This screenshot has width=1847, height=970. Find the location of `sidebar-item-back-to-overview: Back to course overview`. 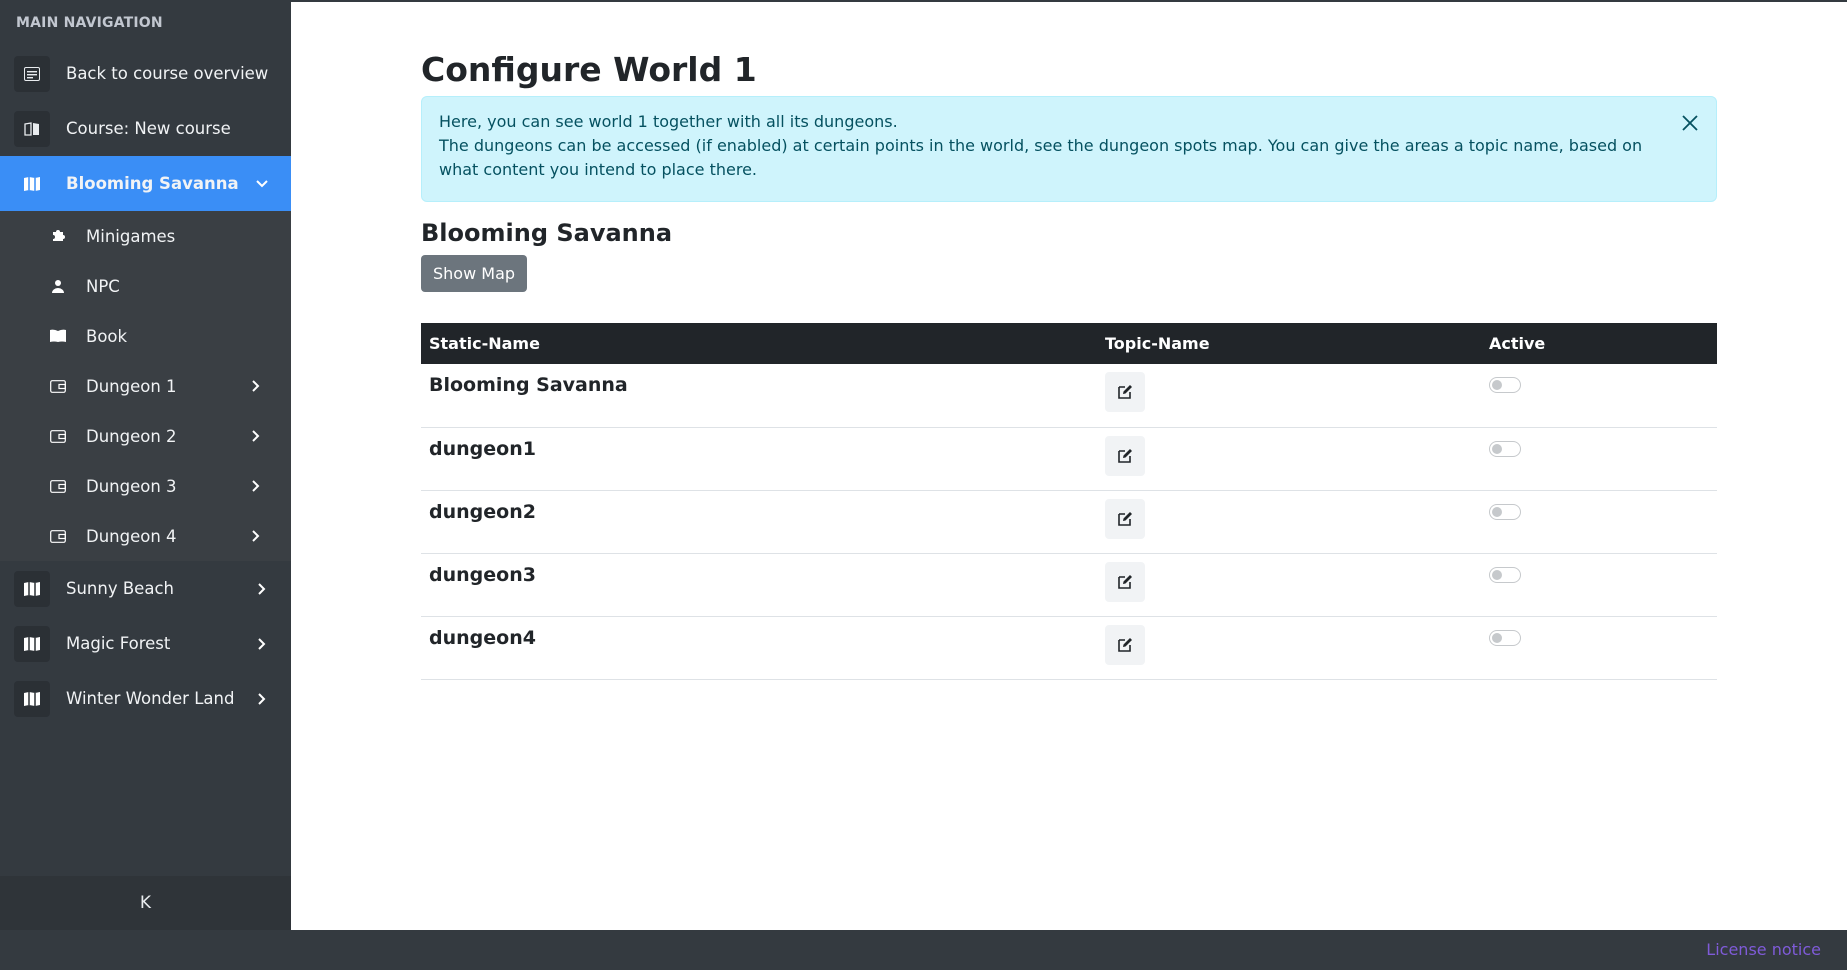

sidebar-item-back-to-overview: Back to course overview is located at coordinates (145, 73).